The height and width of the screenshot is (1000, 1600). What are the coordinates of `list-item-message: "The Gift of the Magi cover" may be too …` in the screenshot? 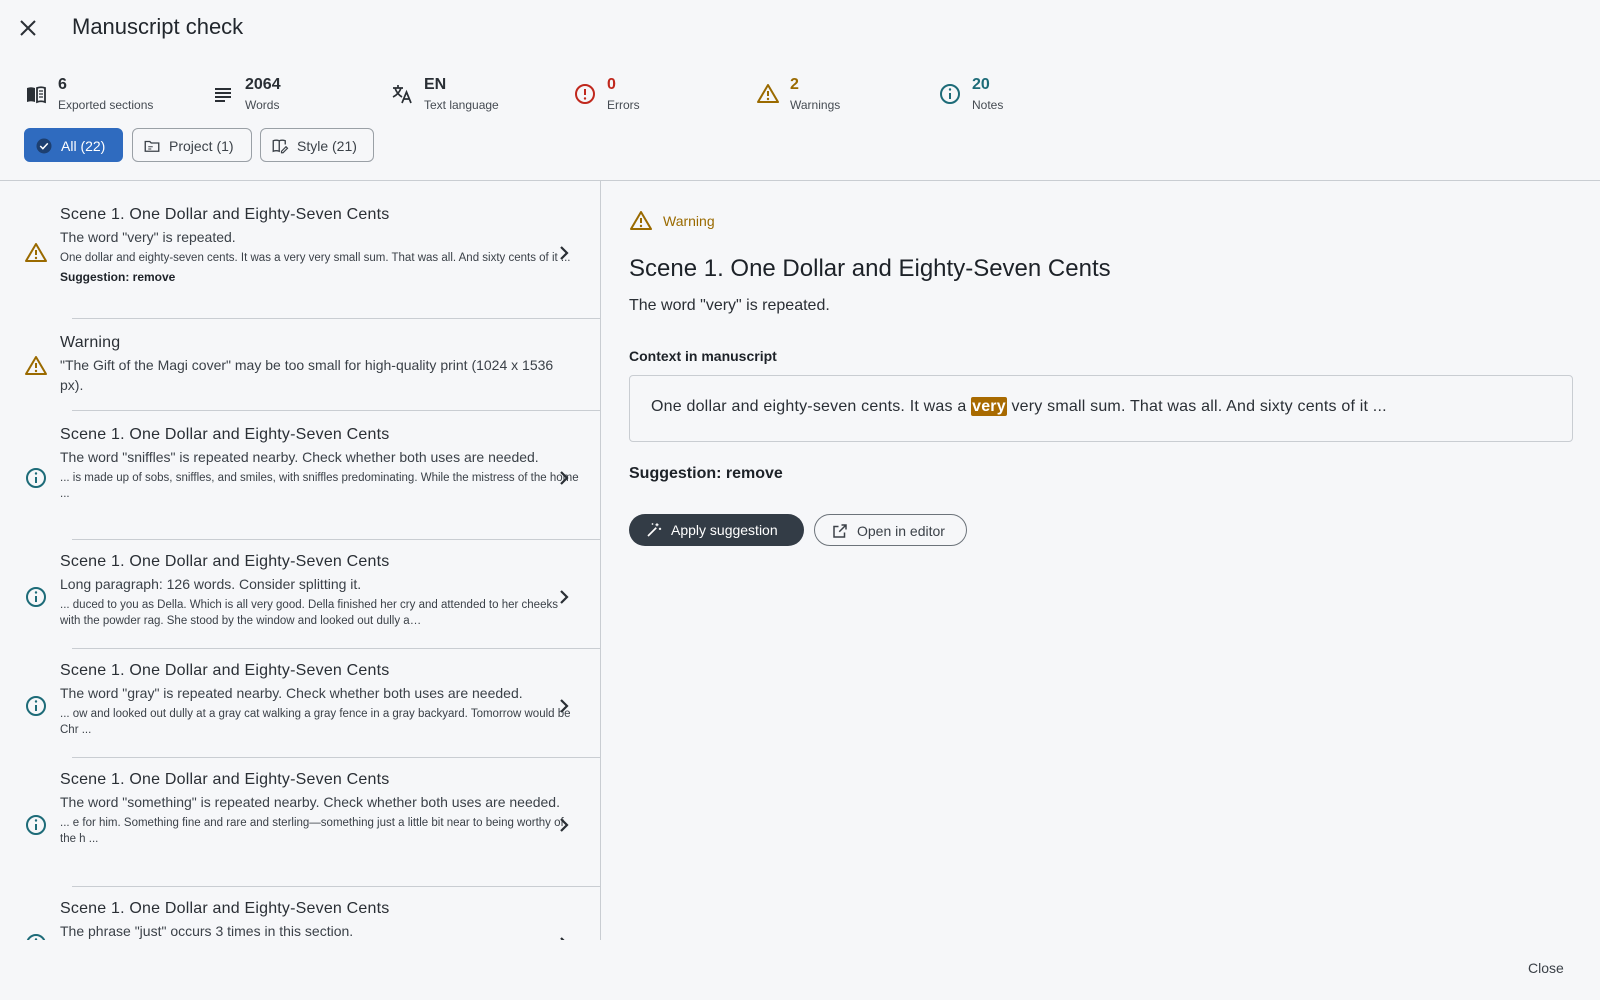 It's located at (307, 375).